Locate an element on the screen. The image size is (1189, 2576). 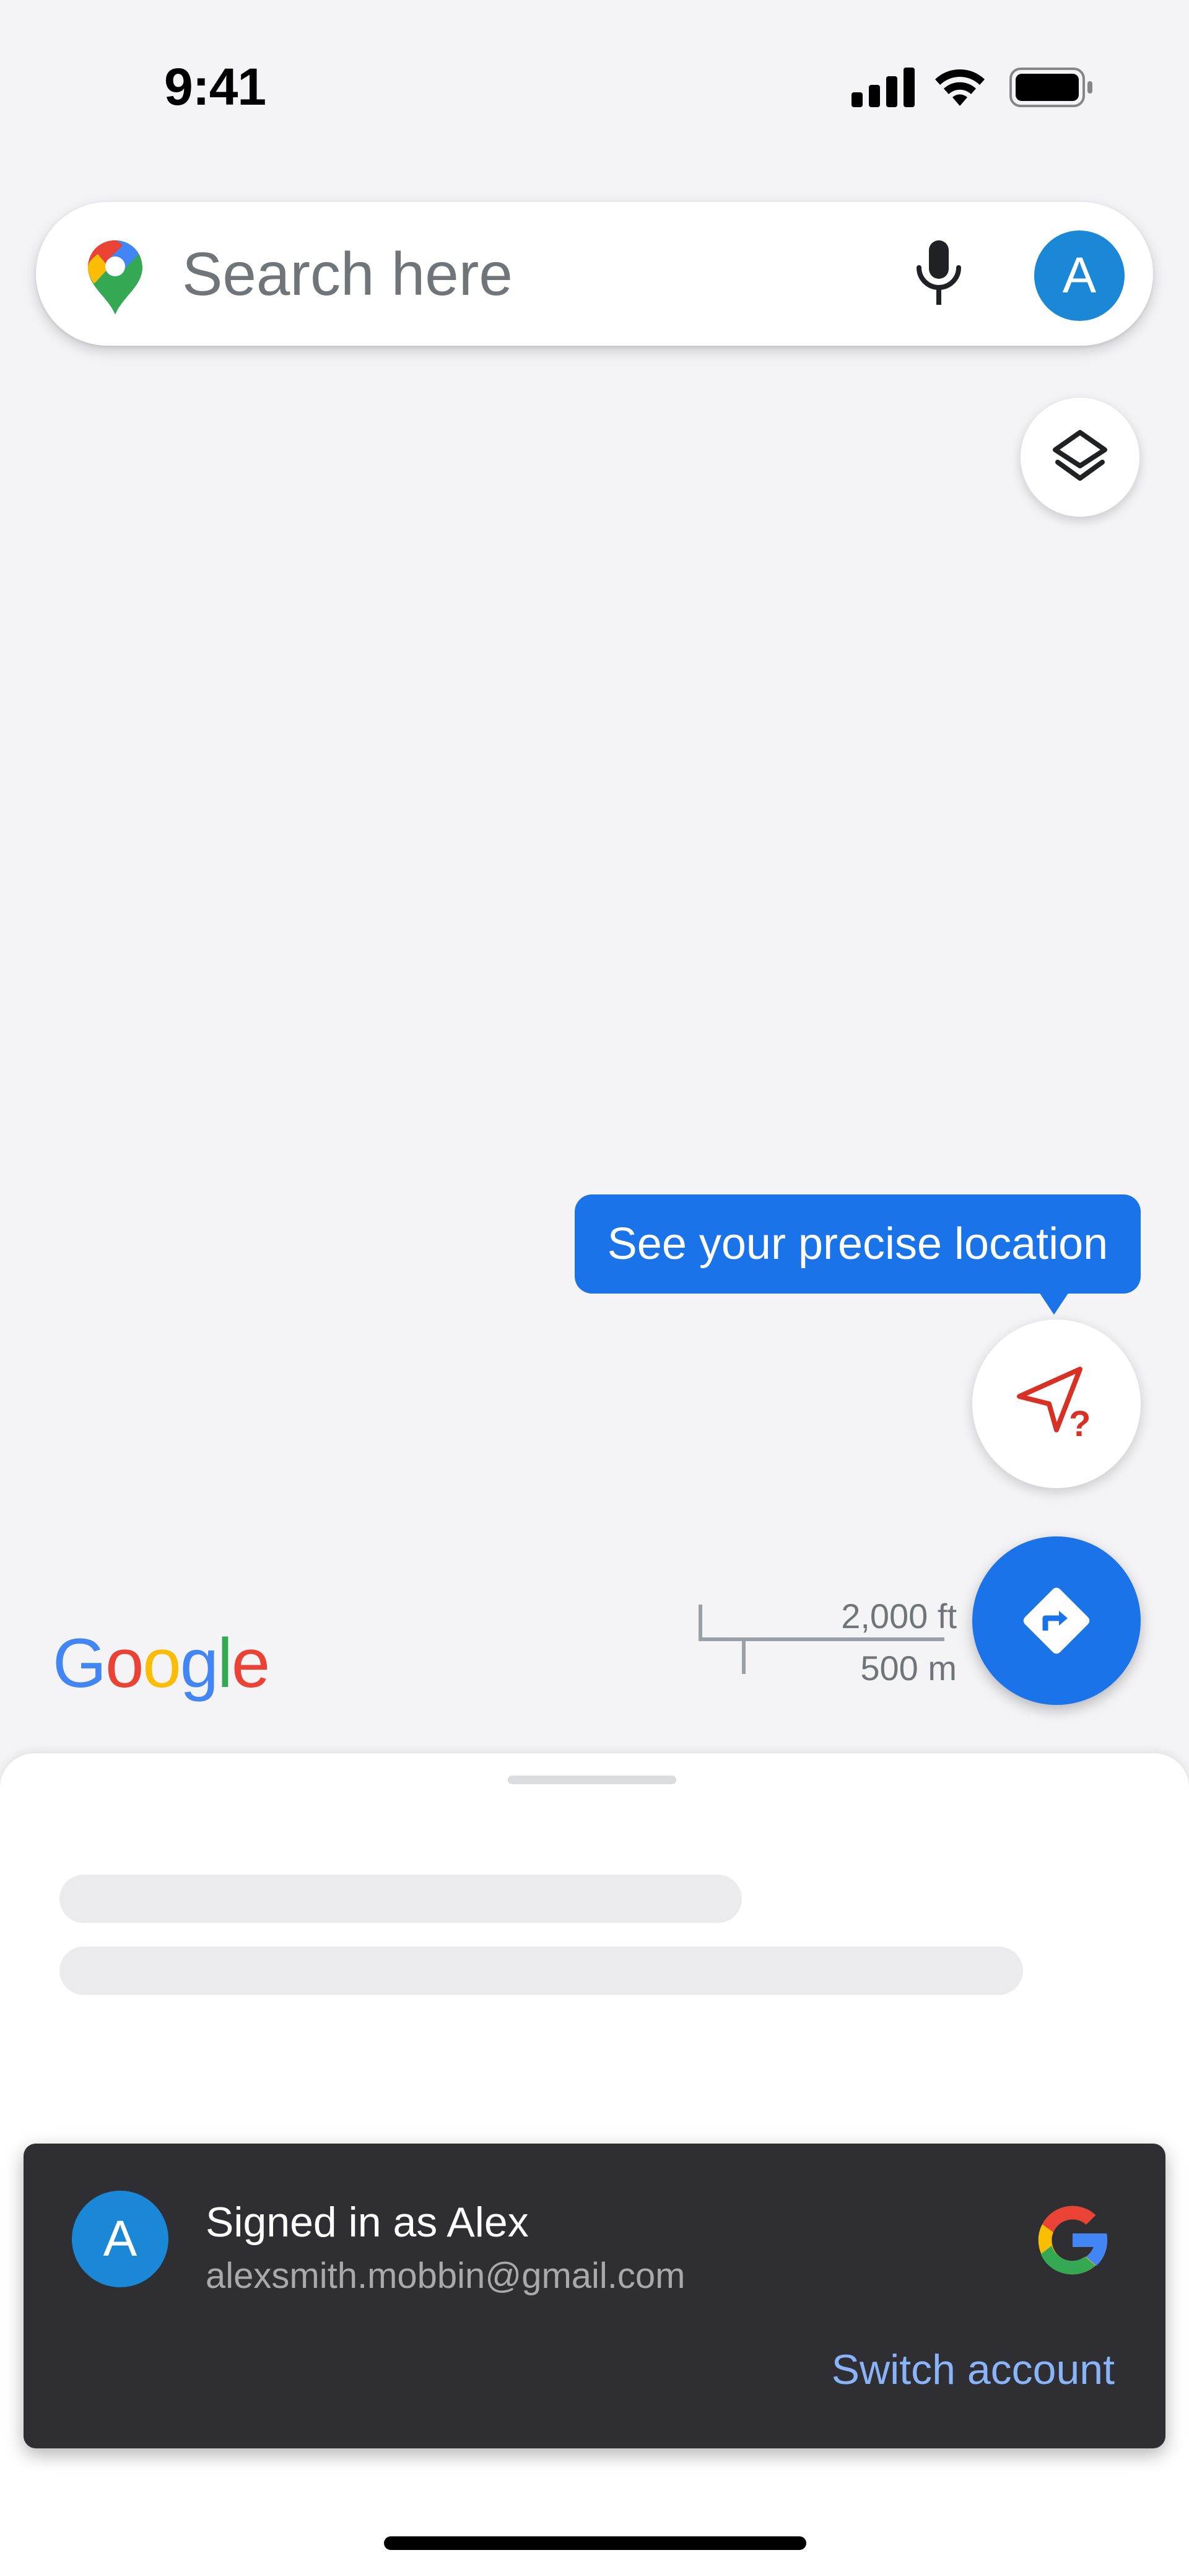
snackbar-email: alexsmith.mobbin@gmail.com is located at coordinates (446, 2276).